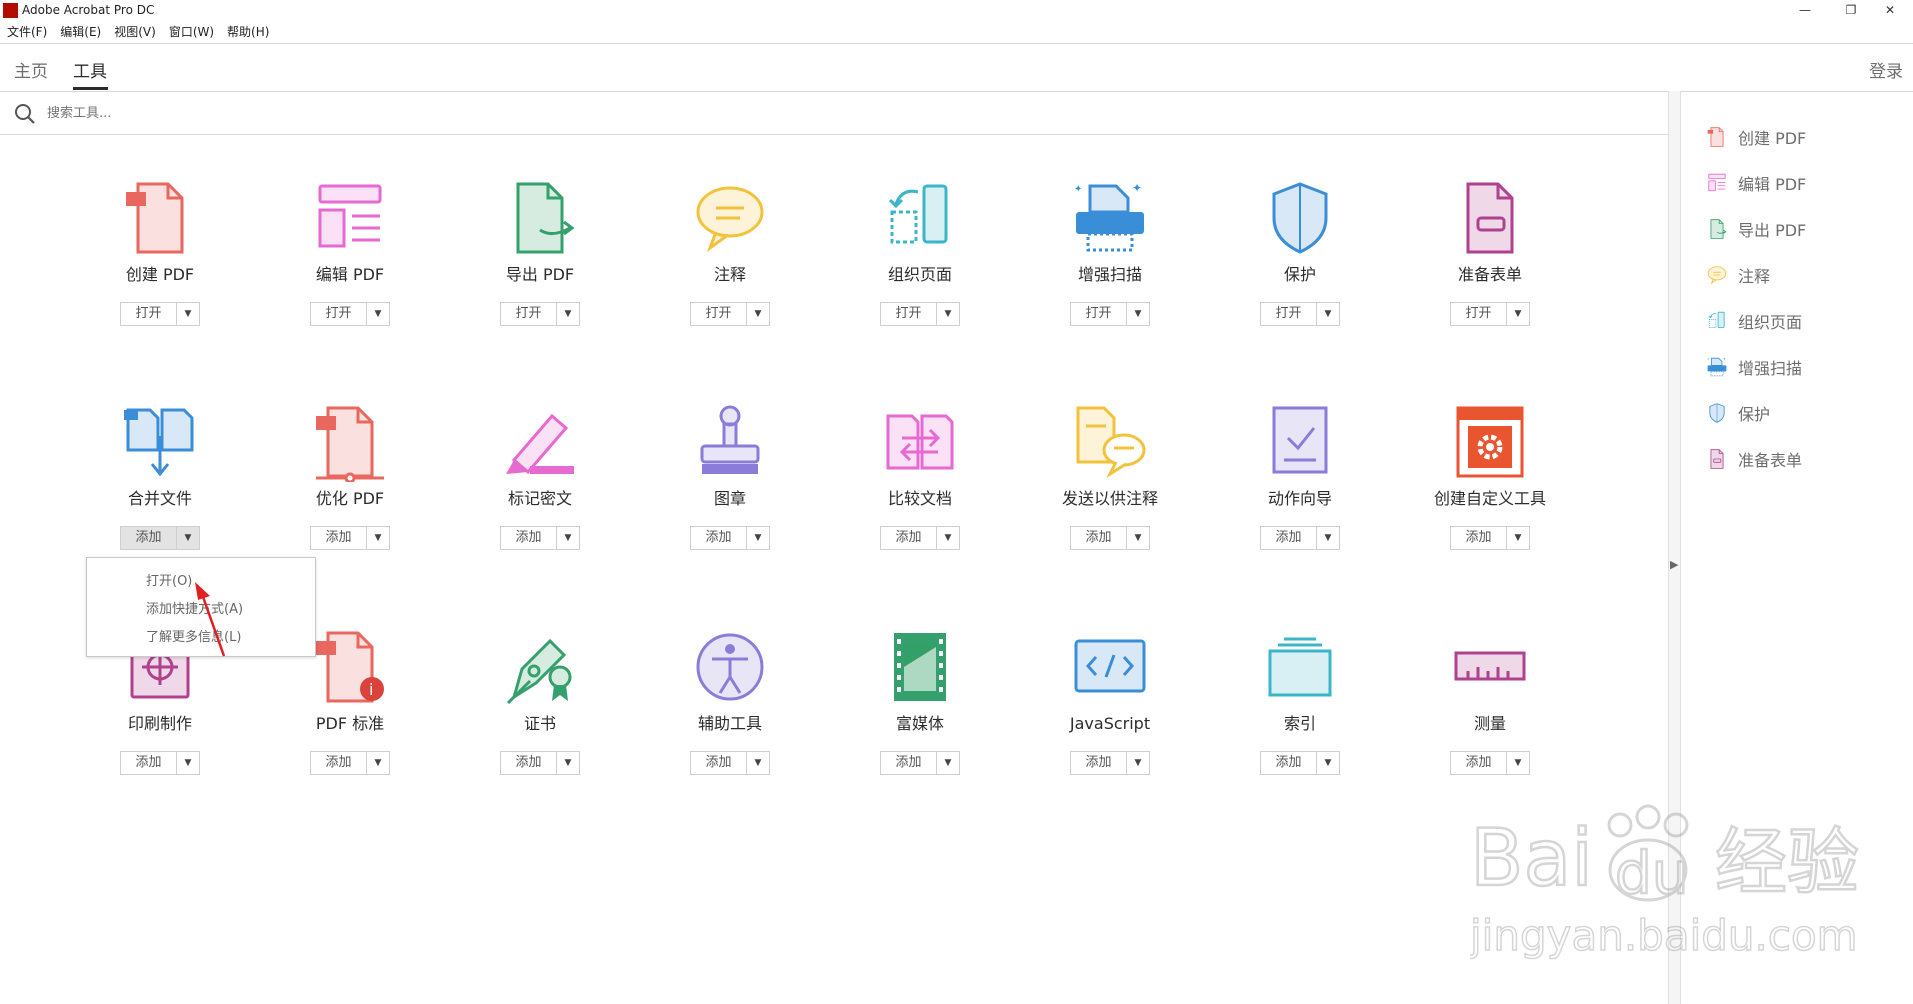 The width and height of the screenshot is (1913, 1004). Describe the element at coordinates (1300, 476) in the screenshot. I see `tool-card-action-wizard: 动作向导 添加 ▼` at that location.